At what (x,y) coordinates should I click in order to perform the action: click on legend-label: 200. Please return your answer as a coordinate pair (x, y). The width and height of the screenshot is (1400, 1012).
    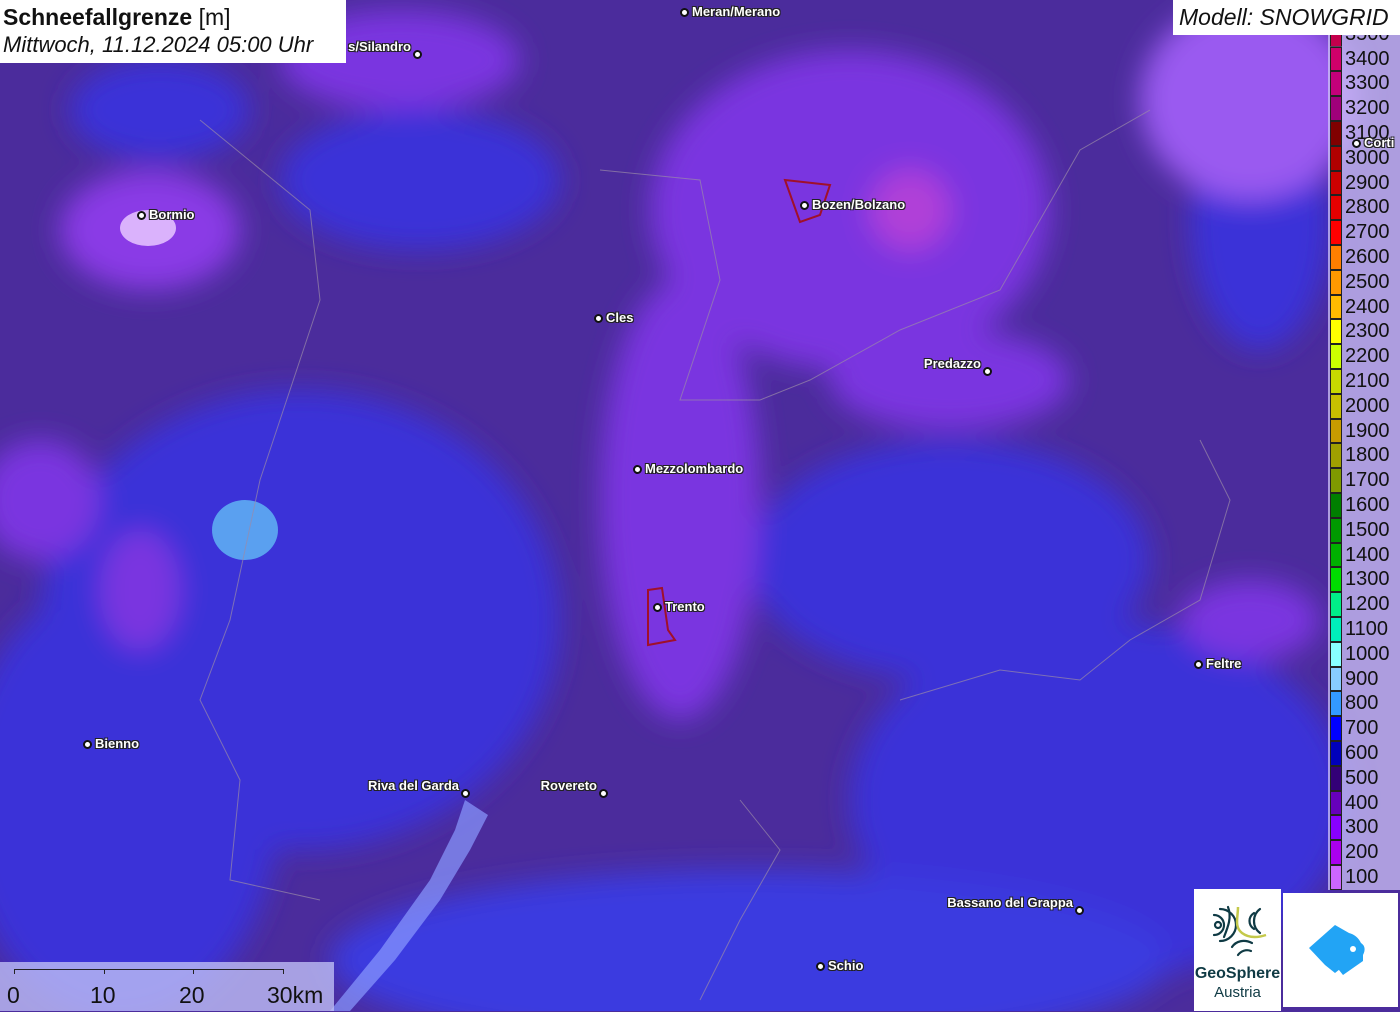
    Looking at the image, I should click on (1362, 852).